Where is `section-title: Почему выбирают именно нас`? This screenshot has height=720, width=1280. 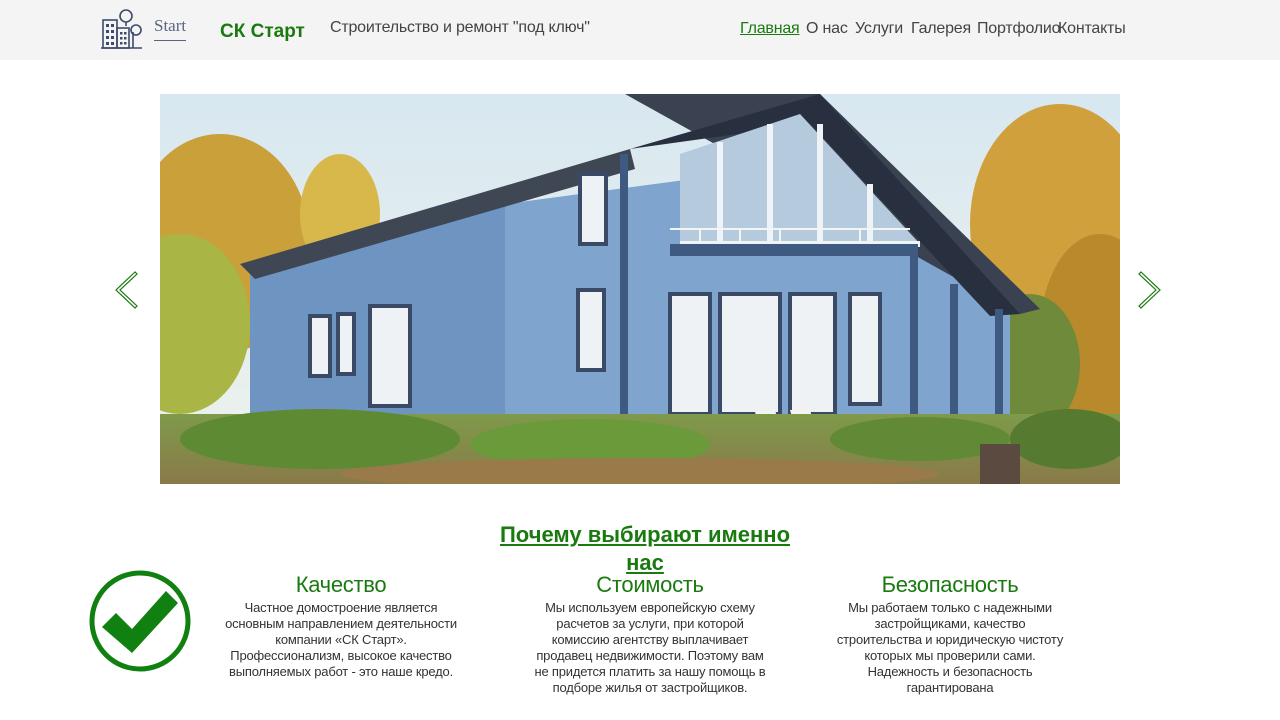
section-title: Почему выбирают именно нас is located at coordinates (645, 548).